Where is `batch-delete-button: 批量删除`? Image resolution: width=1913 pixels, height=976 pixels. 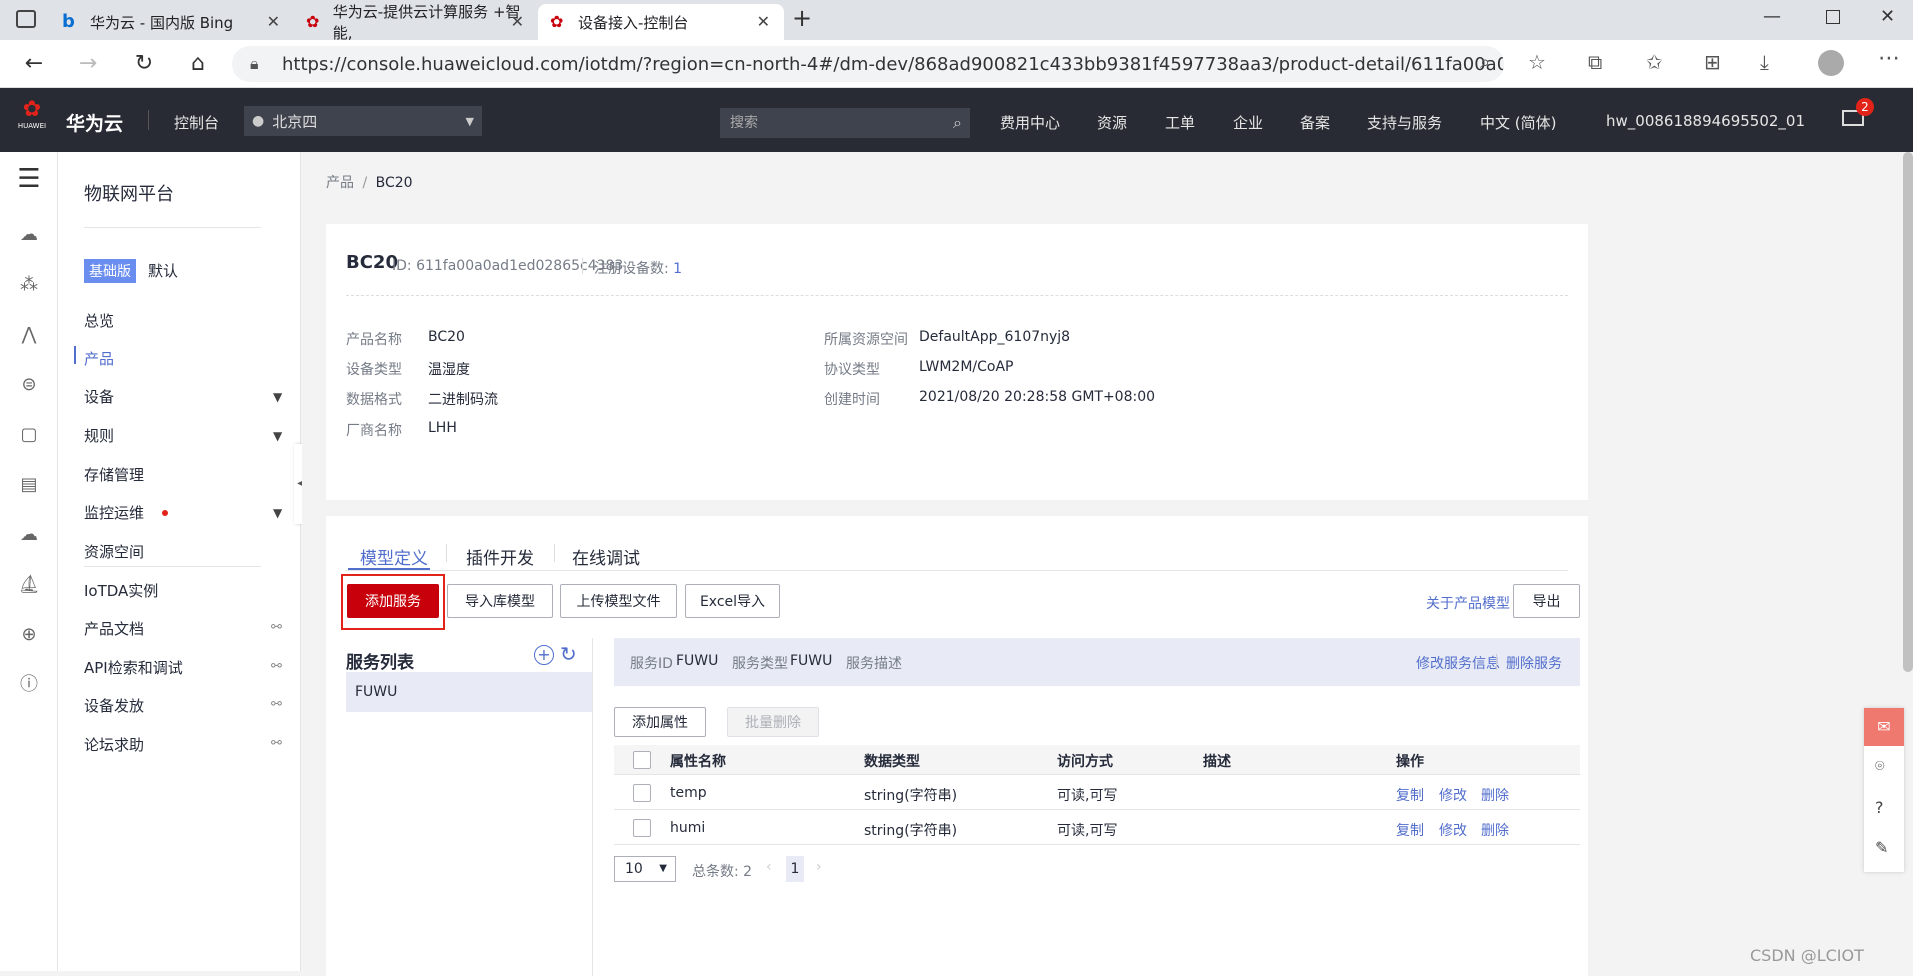
batch-delete-button: 批量删除 is located at coordinates (773, 722).